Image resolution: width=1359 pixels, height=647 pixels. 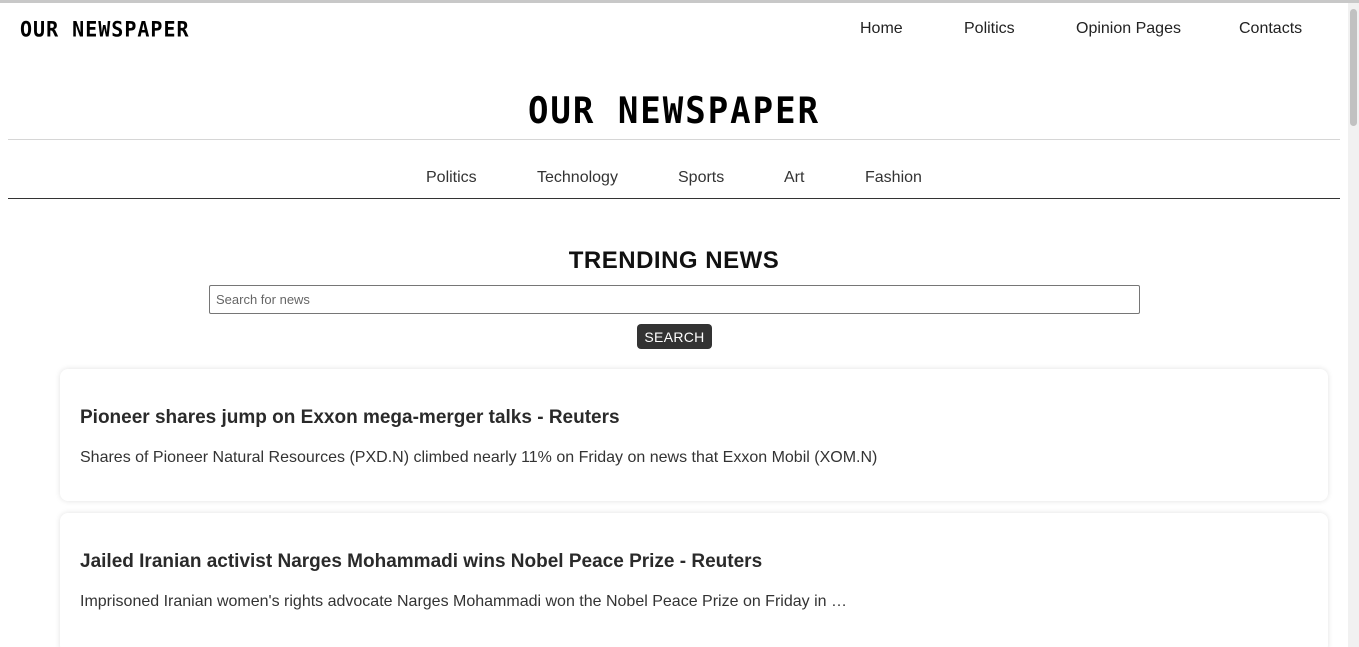 I want to click on nav-link-politics: Politics, so click(x=989, y=29).